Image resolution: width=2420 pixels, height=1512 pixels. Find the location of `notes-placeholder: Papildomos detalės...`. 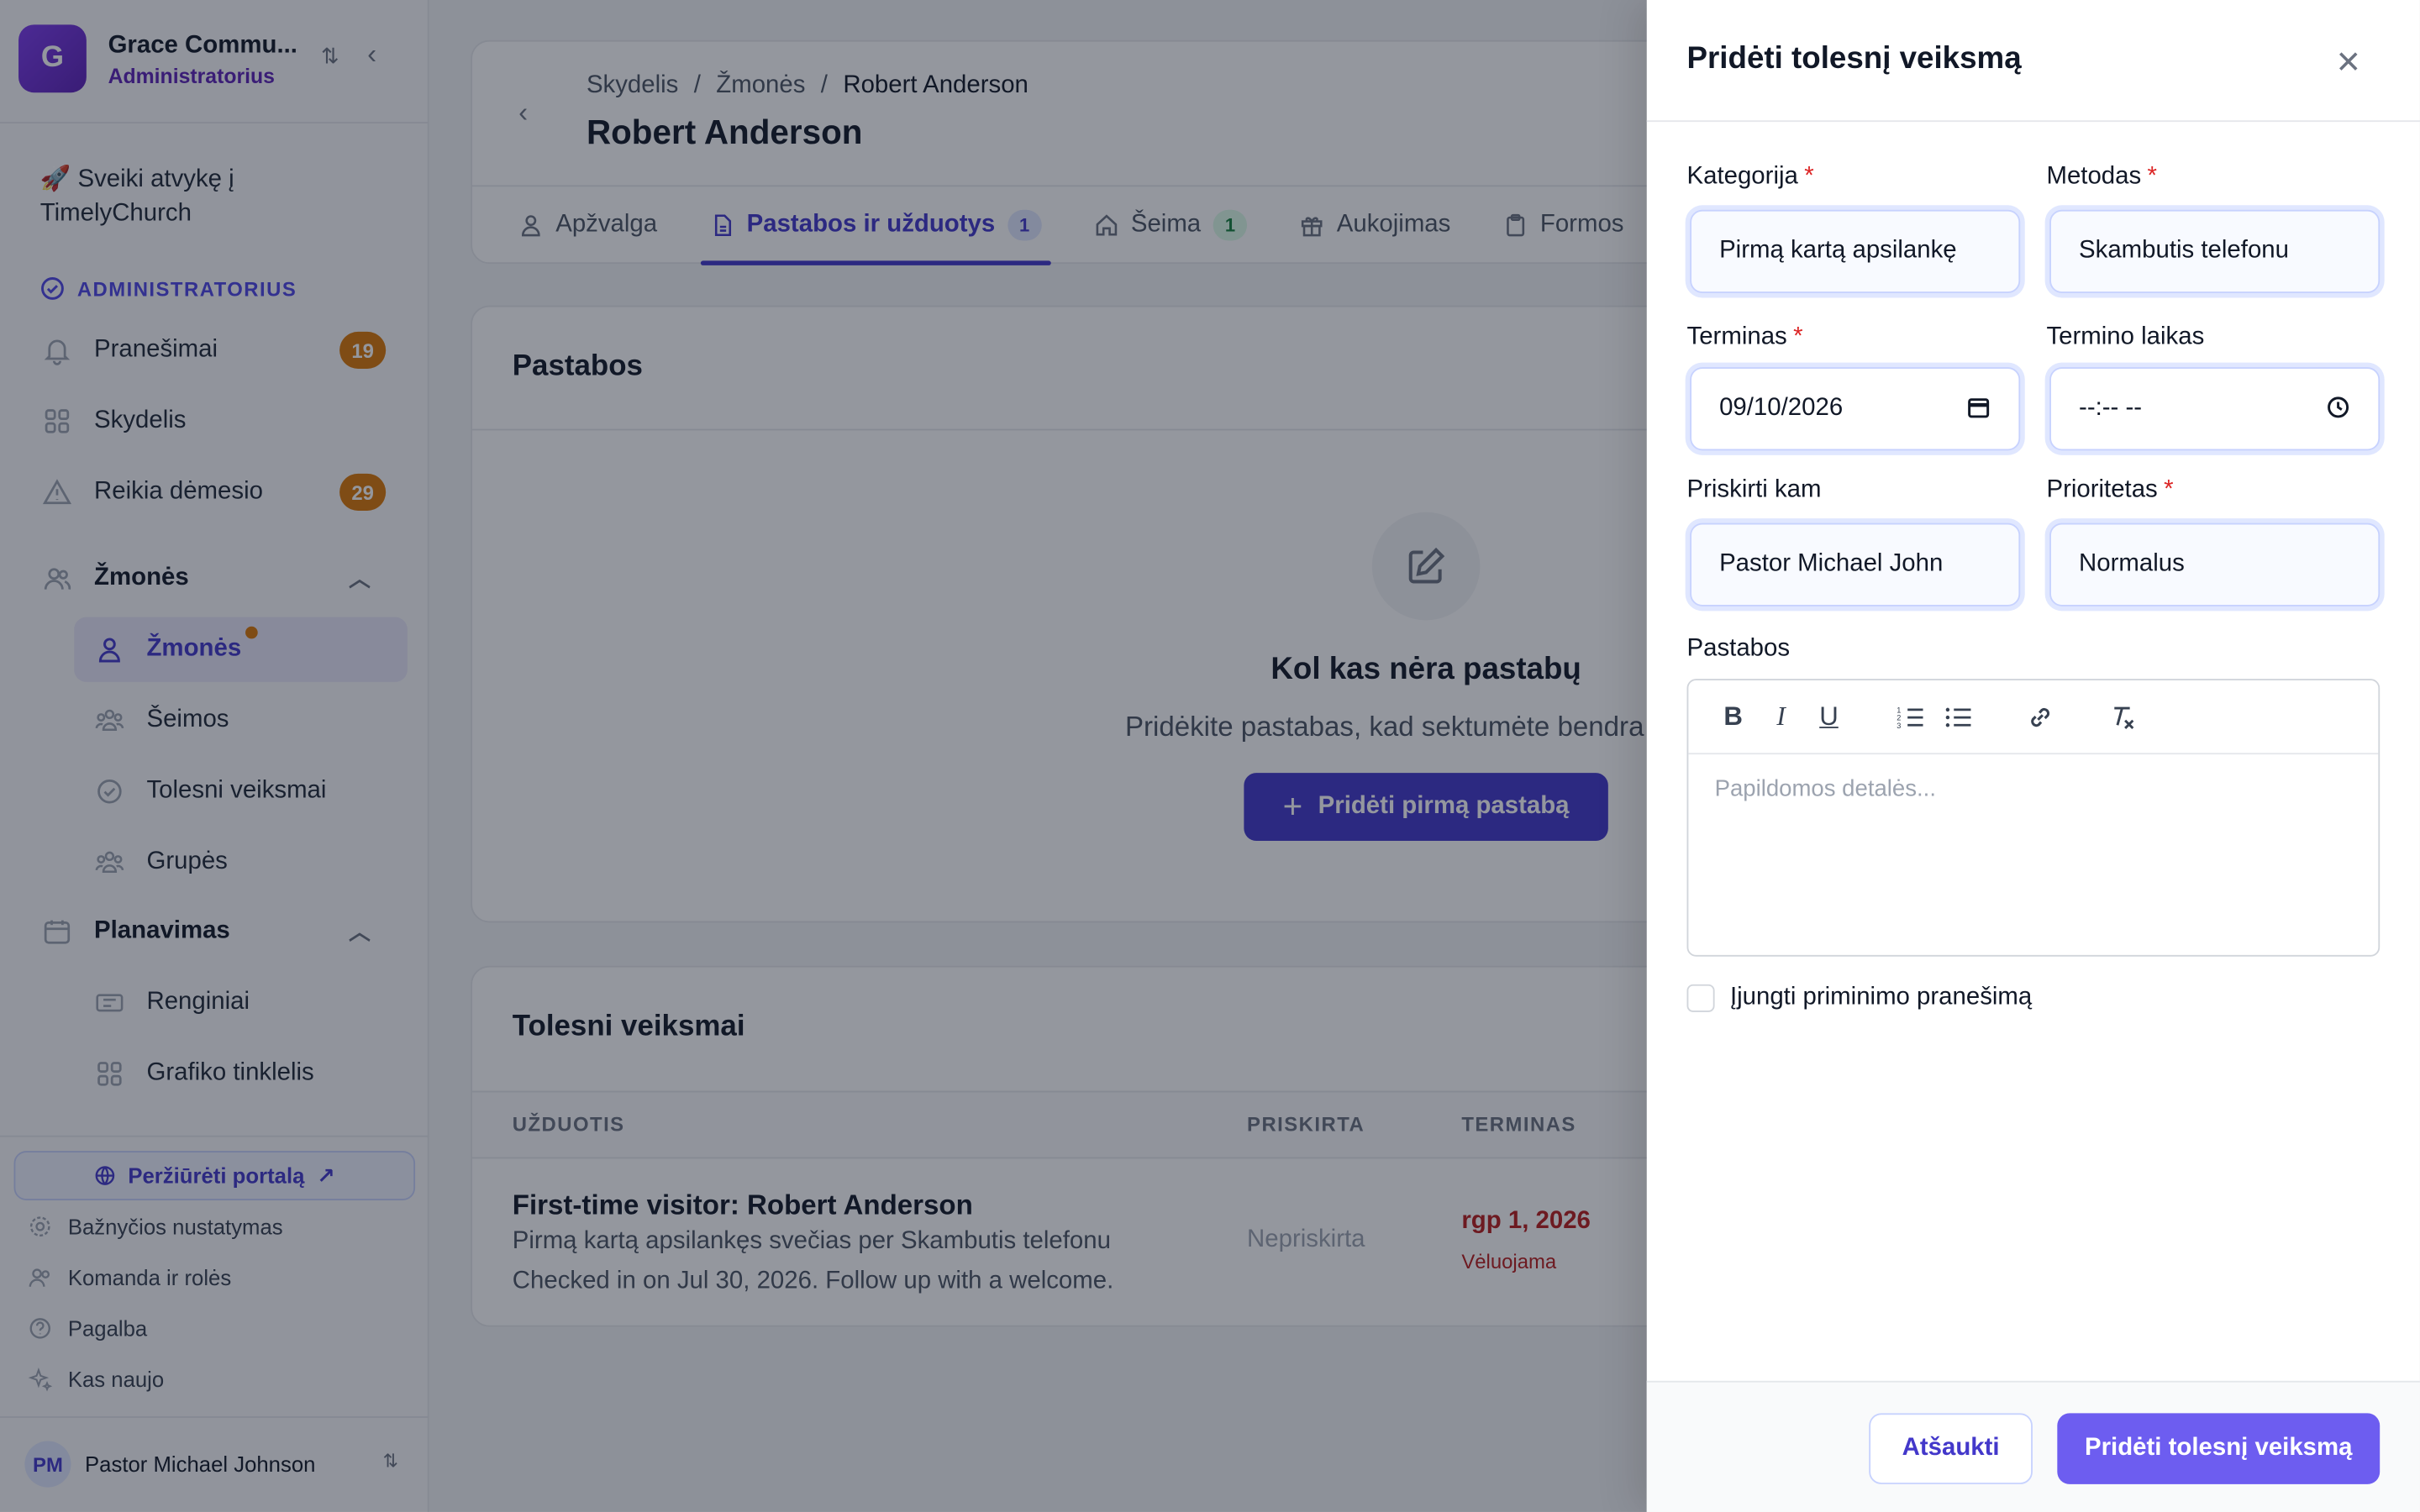

notes-placeholder: Papildomos detalės... is located at coordinates (1825, 789).